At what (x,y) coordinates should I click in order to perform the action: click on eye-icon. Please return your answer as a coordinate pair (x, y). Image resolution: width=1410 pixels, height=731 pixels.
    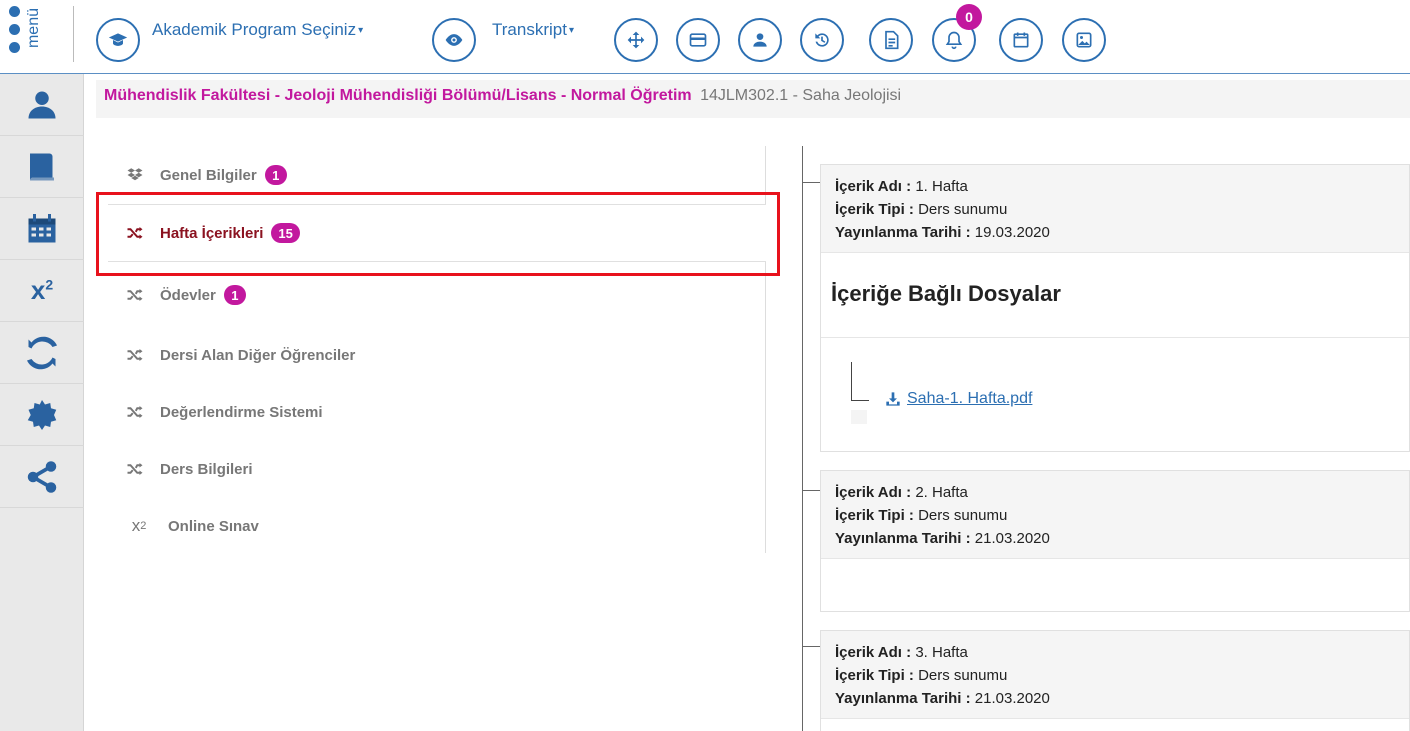
    Looking at the image, I should click on (454, 40).